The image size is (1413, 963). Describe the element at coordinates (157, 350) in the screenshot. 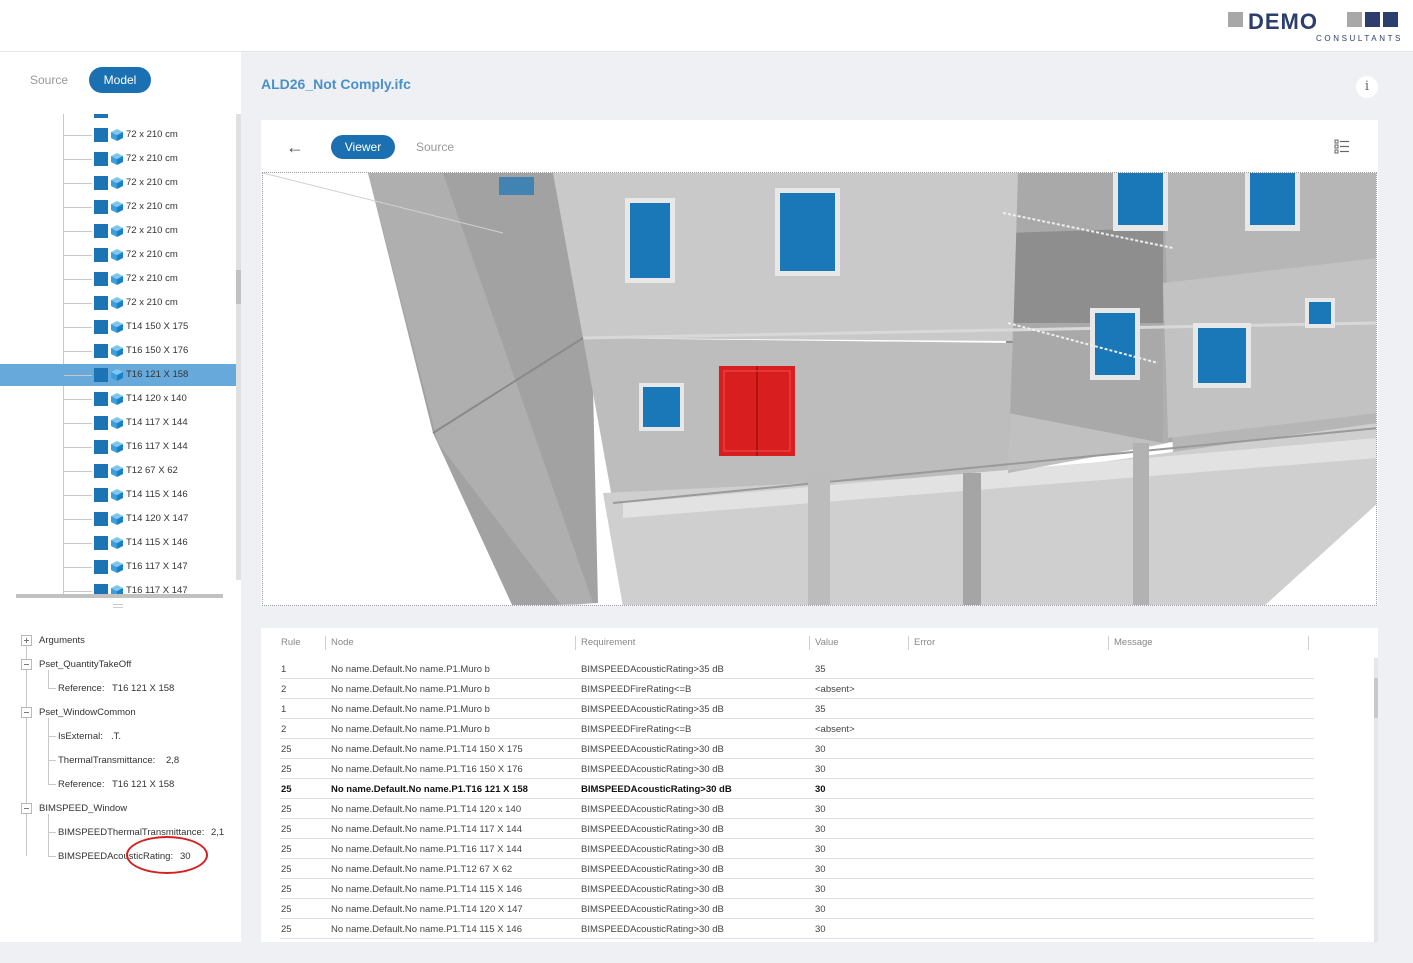

I see `tree-row-label: T16 150 X 176` at that location.